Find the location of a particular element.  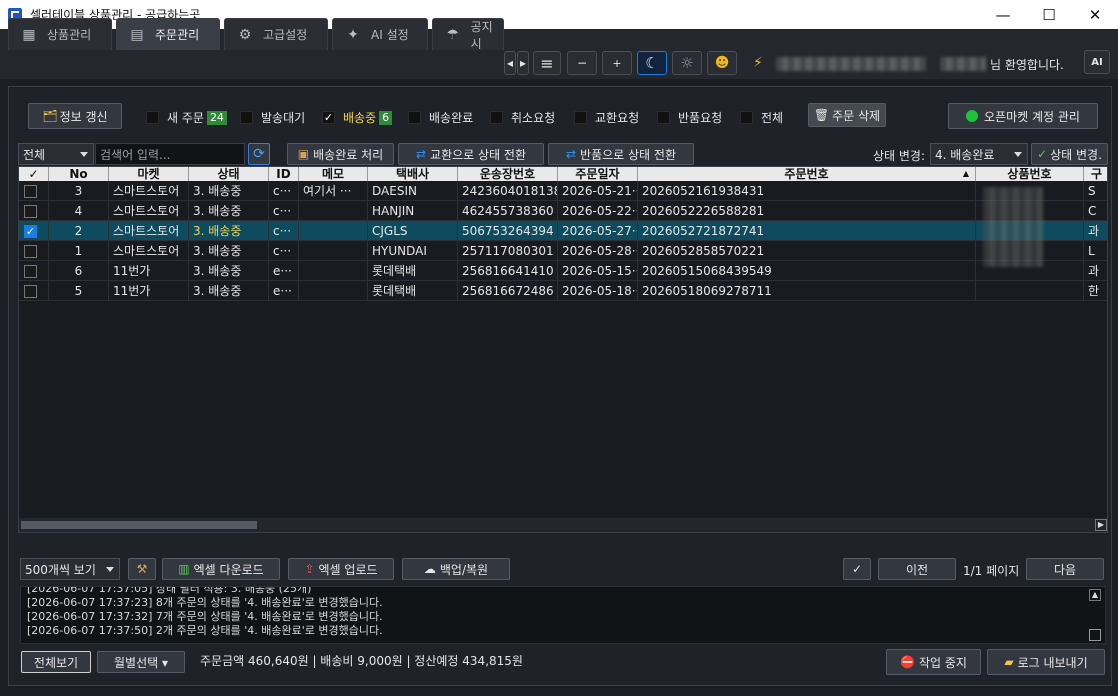

cell-status: 3. 배송중 is located at coordinates (229, 291).